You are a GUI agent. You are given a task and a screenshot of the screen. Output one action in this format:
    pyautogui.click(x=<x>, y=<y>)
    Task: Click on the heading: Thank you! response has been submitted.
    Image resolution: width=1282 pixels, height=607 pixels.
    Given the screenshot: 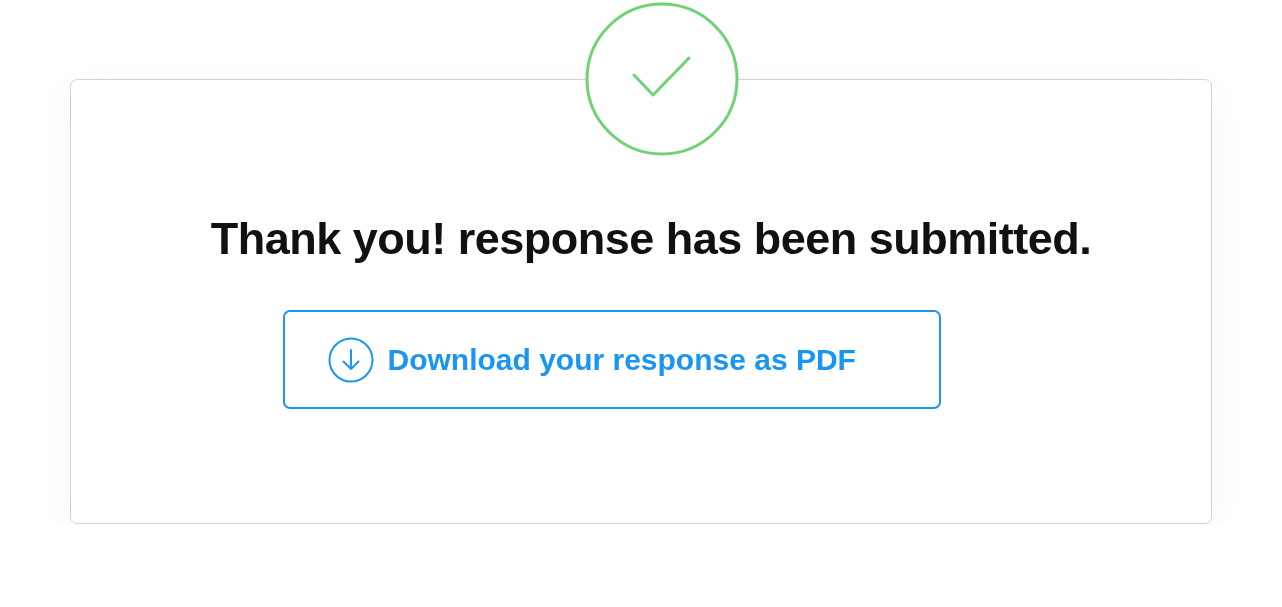 What is the action you would take?
    pyautogui.click(x=650, y=239)
    